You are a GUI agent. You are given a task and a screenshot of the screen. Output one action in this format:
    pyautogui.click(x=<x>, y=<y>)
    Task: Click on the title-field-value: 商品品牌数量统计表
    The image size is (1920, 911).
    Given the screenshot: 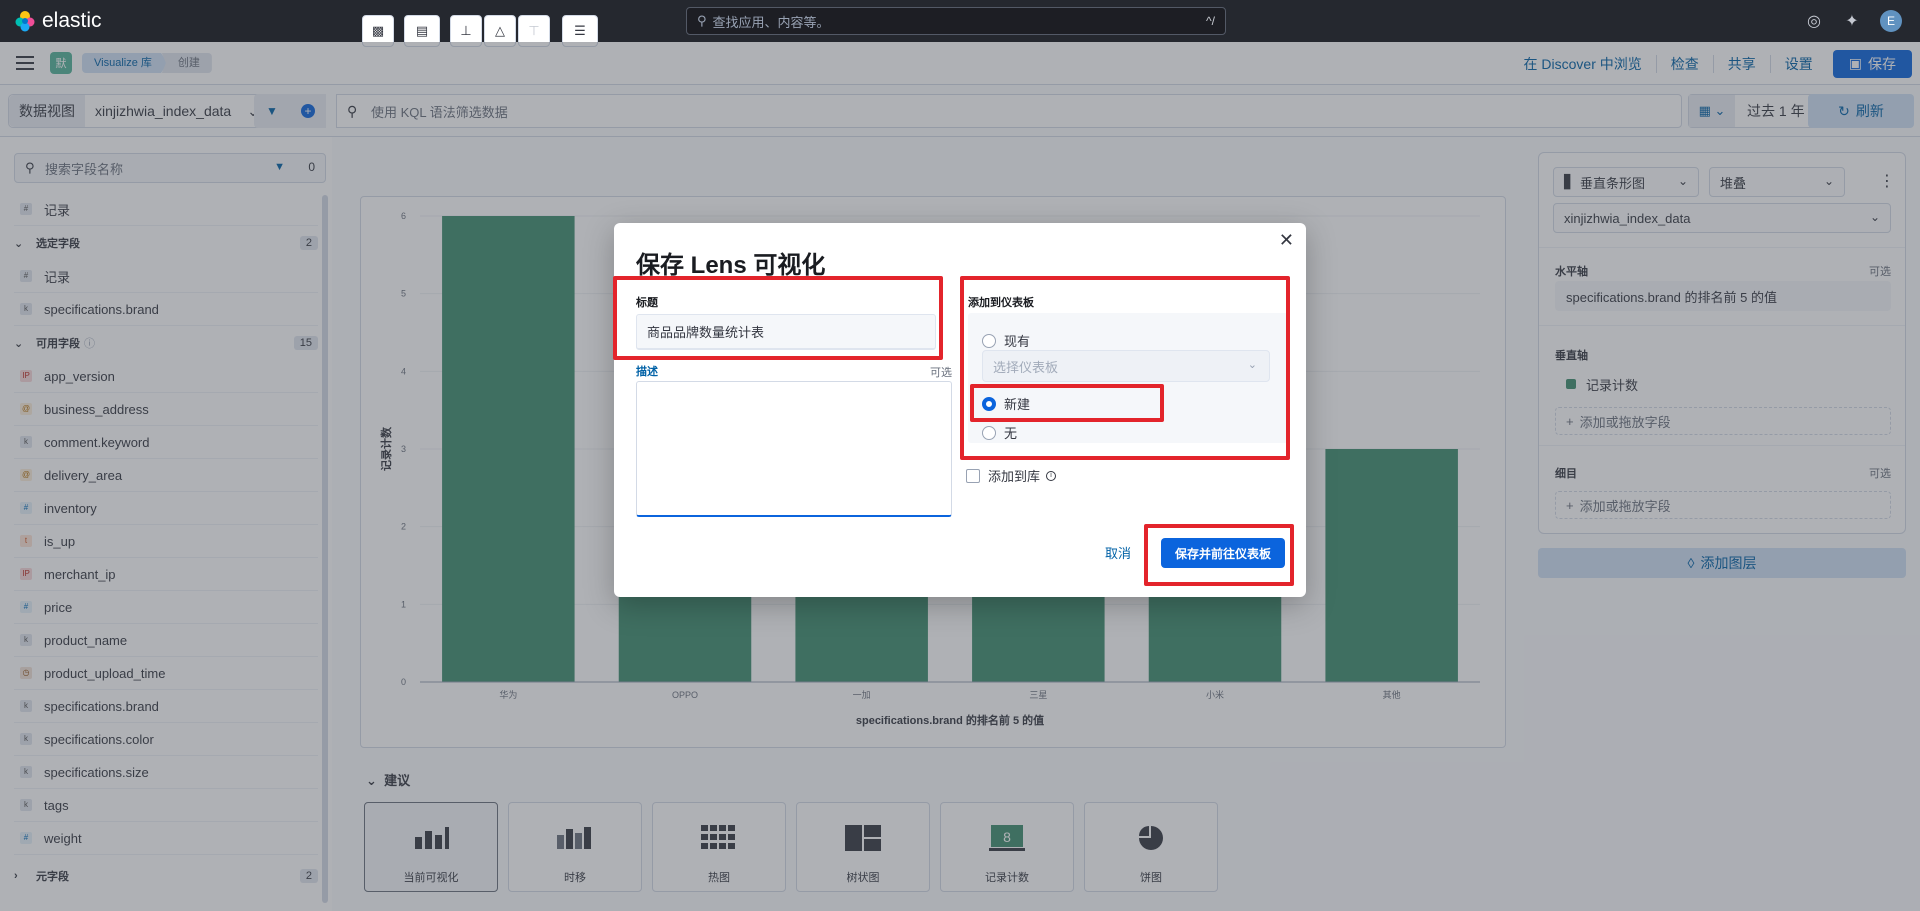 What is the action you would take?
    pyautogui.click(x=706, y=332)
    